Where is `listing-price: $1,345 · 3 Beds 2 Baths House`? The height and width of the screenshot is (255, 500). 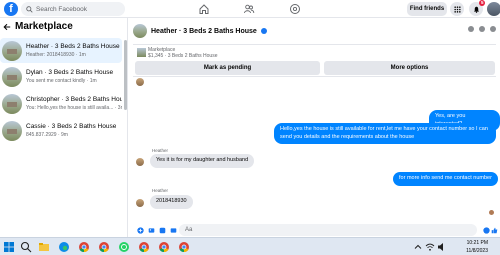
listing-price: $1,345 · 3 Beds 2 Baths House is located at coordinates (183, 56).